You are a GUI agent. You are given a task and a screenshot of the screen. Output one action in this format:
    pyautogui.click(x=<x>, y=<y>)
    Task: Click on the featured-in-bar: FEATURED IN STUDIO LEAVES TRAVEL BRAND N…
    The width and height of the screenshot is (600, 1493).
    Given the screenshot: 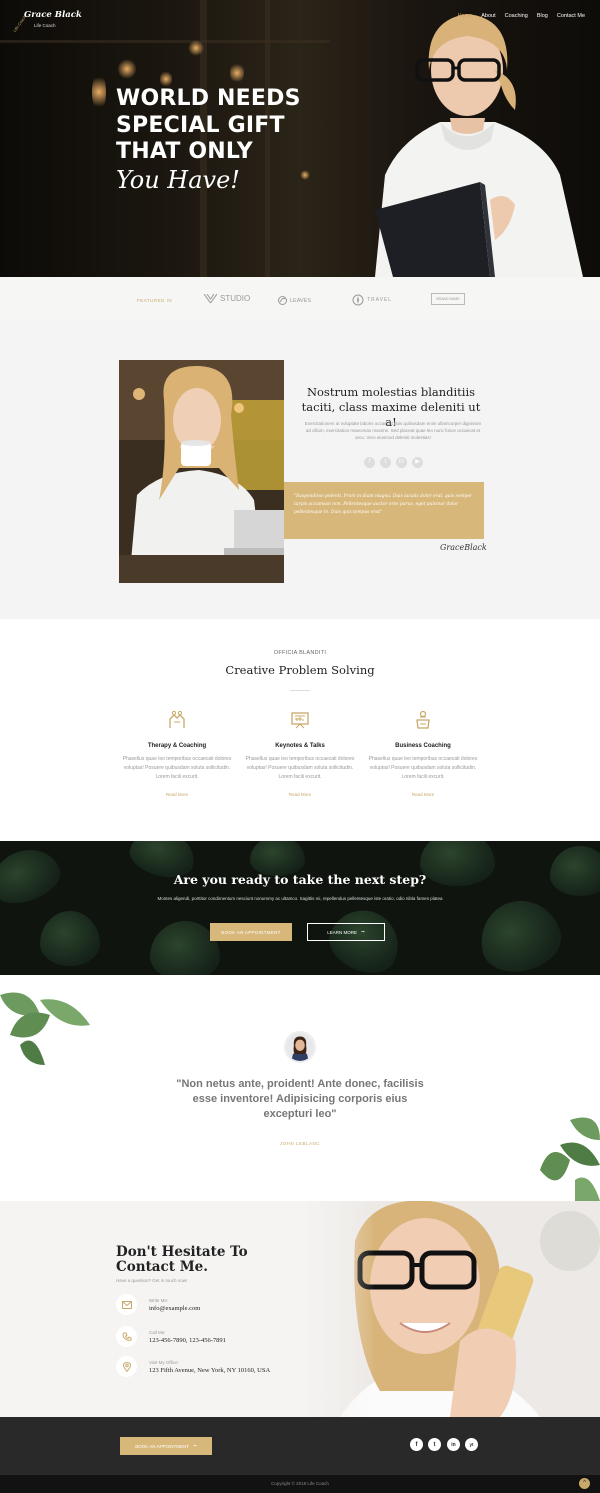 What is the action you would take?
    pyautogui.click(x=300, y=299)
    